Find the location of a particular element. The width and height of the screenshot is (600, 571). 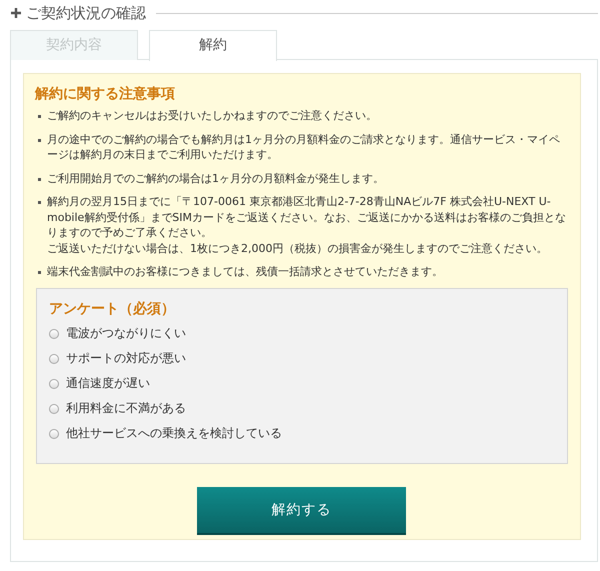

survey-title: アンケート（必須） is located at coordinates (112, 309).